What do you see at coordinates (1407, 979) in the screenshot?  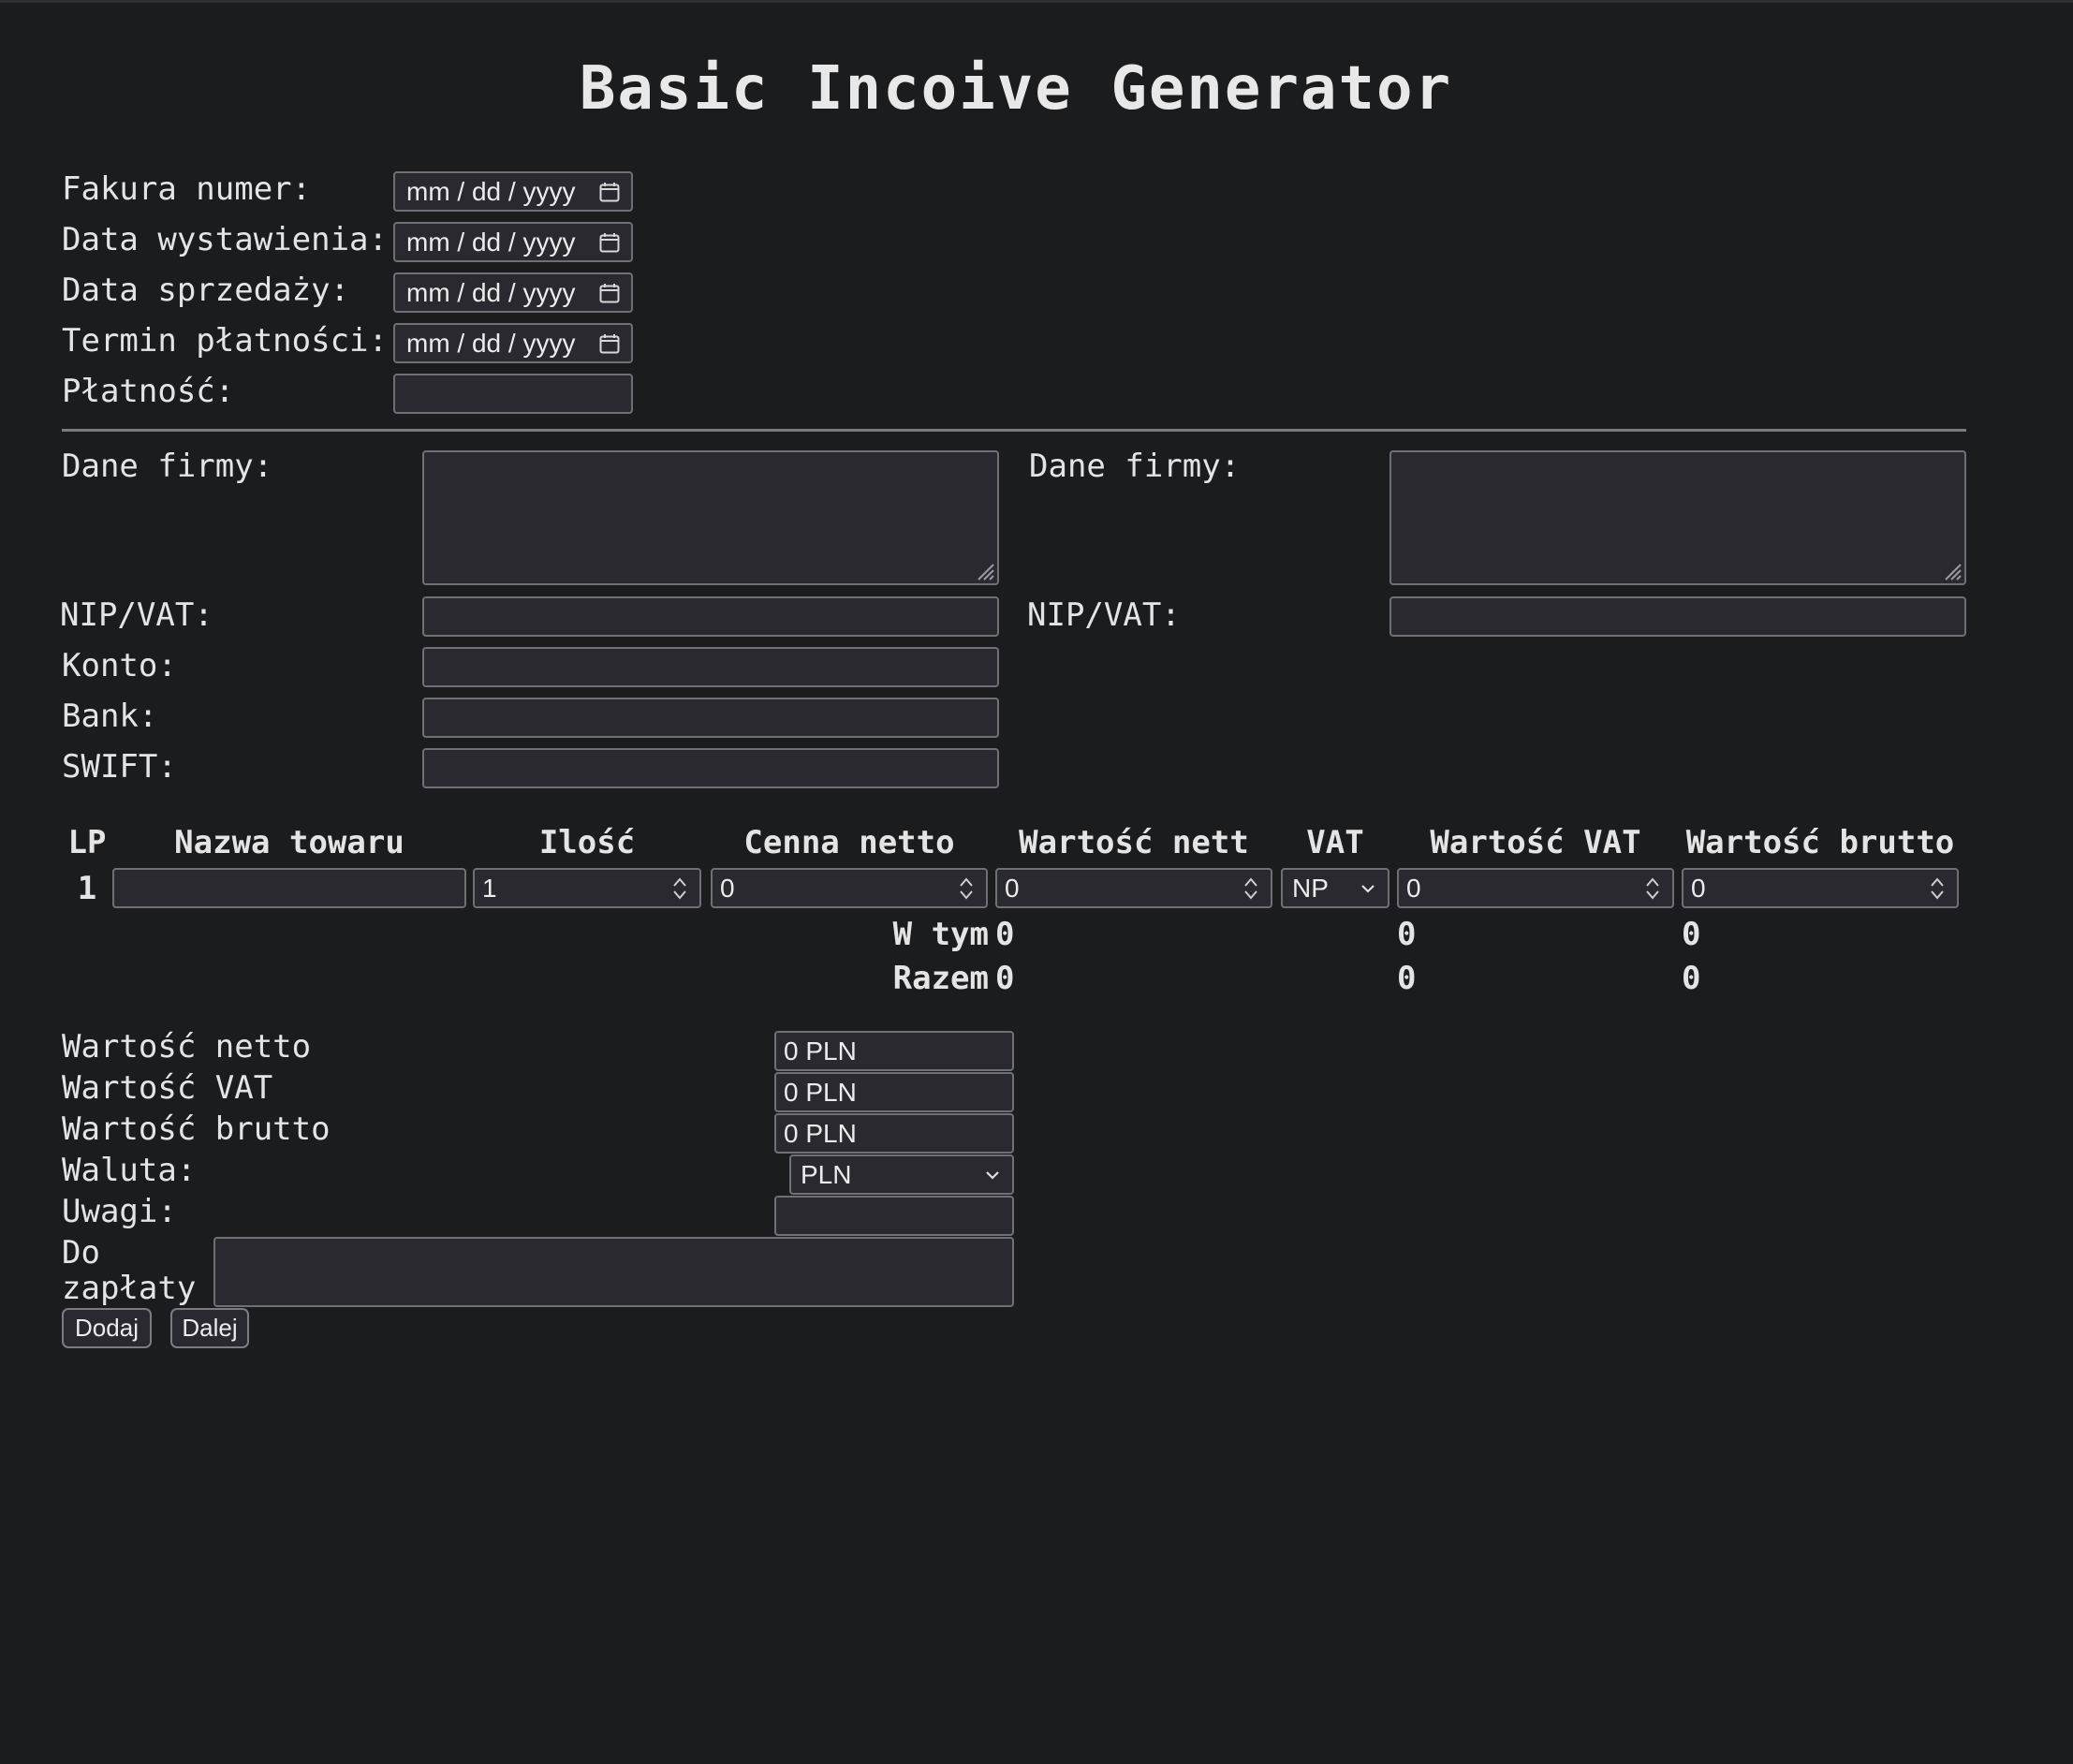 I see `razem-vat-value: 0` at bounding box center [1407, 979].